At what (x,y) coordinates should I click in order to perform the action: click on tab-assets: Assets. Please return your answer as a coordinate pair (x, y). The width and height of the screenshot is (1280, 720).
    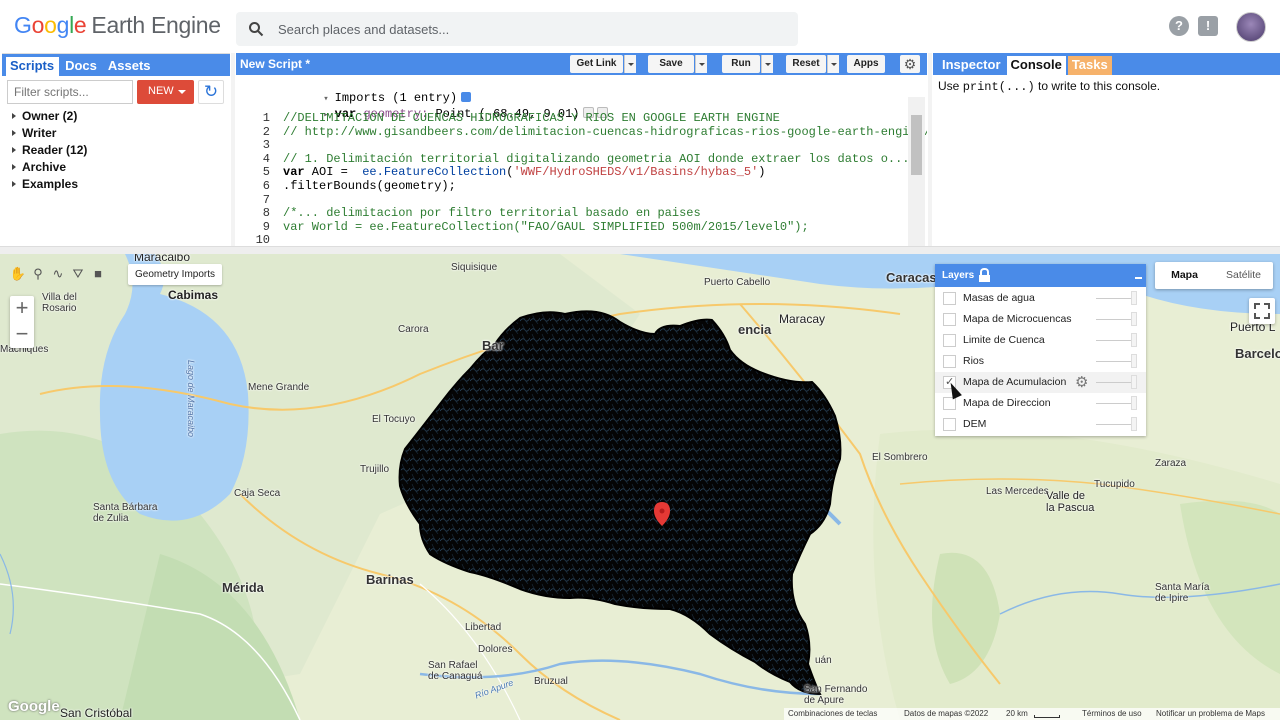
    Looking at the image, I should click on (130, 66).